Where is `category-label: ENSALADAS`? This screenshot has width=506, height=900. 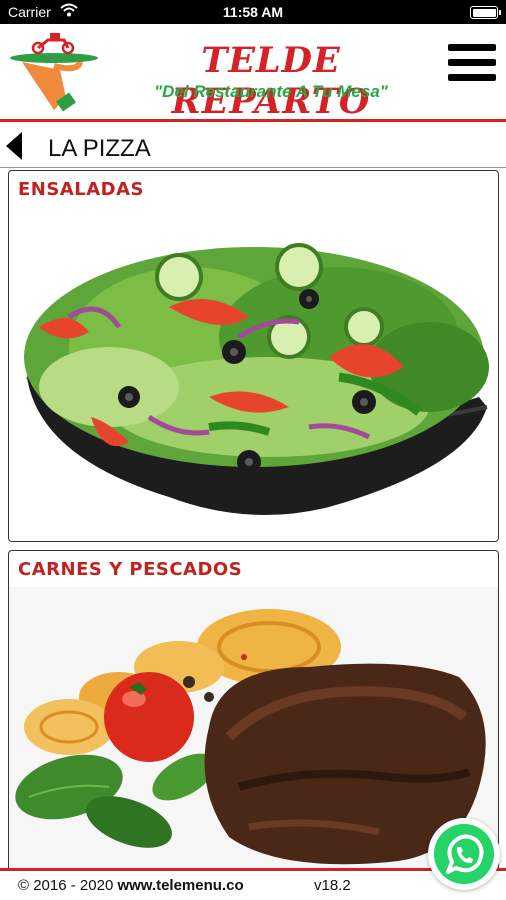 category-label: ENSALADAS is located at coordinates (81, 189).